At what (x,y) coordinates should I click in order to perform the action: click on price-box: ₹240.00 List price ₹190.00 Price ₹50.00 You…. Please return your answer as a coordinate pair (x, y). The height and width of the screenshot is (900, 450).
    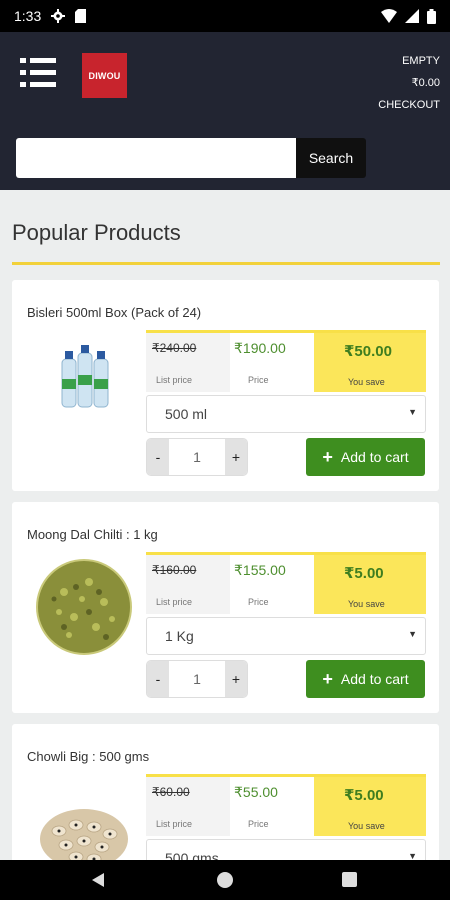
    Looking at the image, I should click on (286, 361).